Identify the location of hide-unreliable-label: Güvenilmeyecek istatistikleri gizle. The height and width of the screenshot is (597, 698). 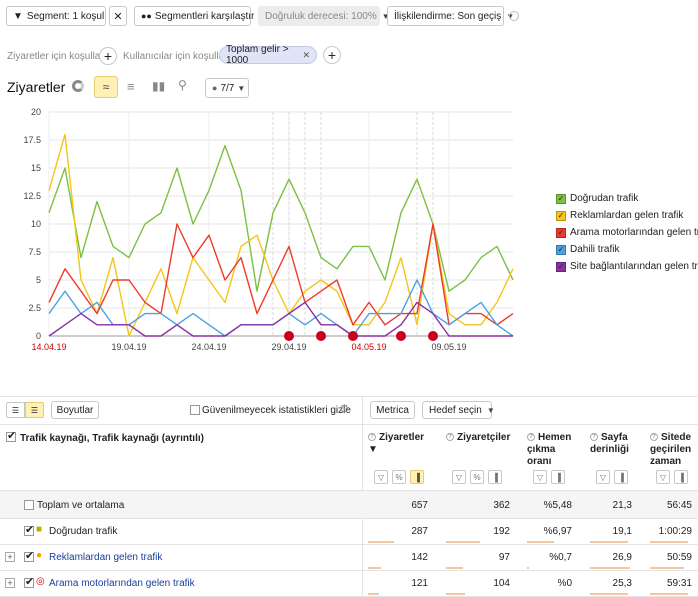
(276, 410).